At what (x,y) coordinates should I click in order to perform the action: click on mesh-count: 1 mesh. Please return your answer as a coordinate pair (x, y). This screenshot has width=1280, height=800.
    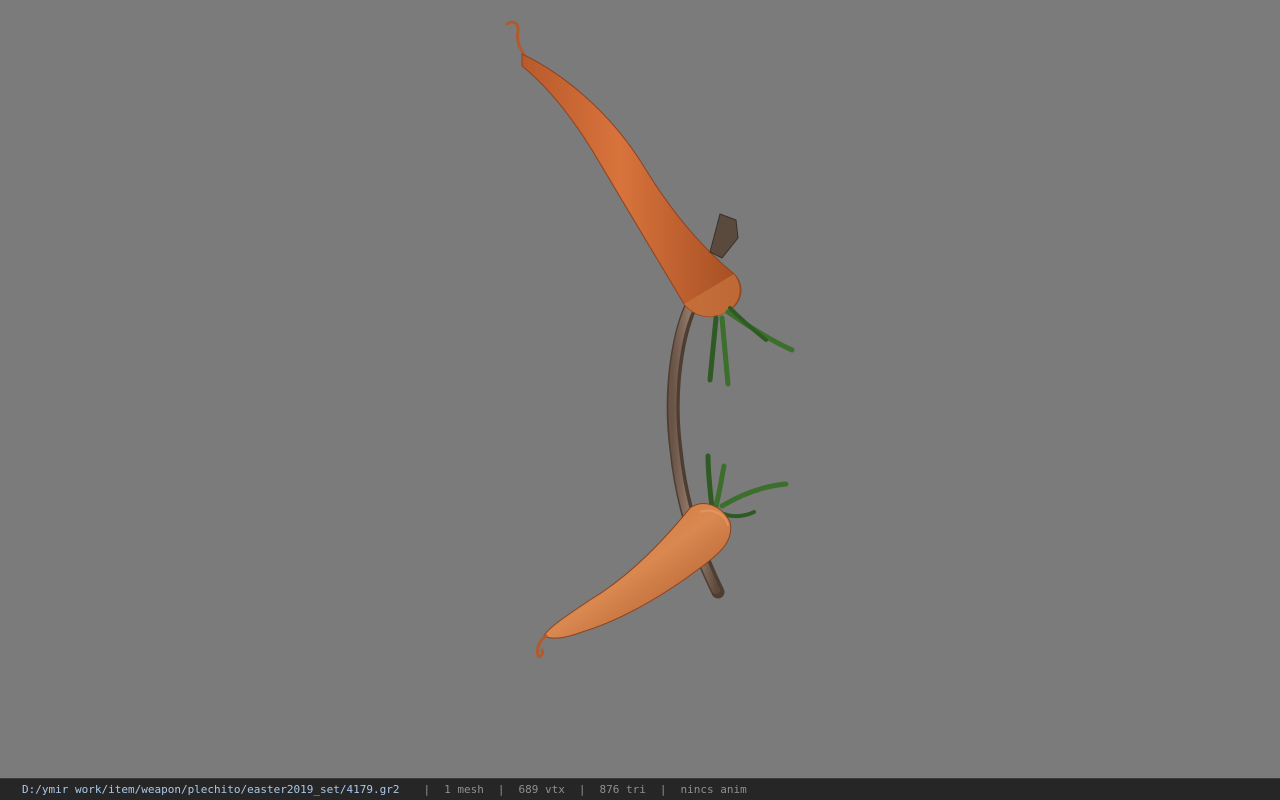
    Looking at the image, I should click on (464, 789).